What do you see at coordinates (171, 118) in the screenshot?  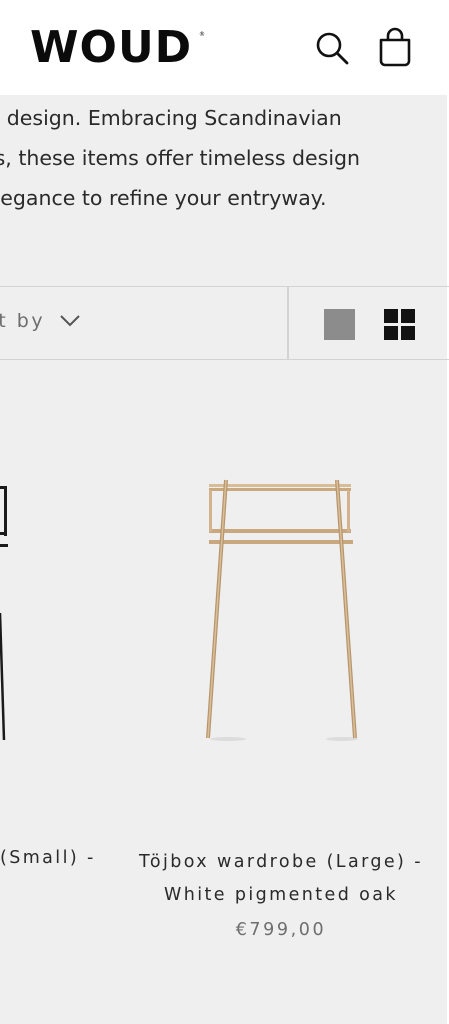 I see `description-line: al design. Embracing Scandinavian` at bounding box center [171, 118].